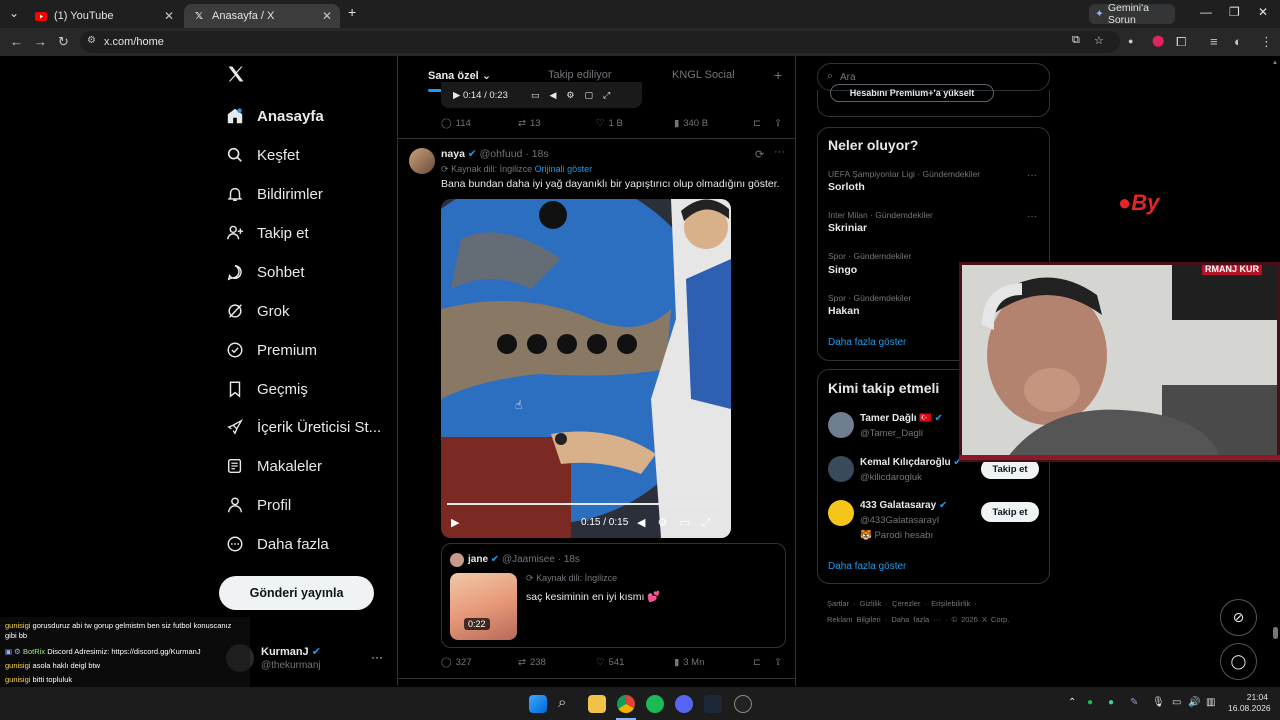 Image resolution: width=1280 pixels, height=720 pixels. What do you see at coordinates (759, 154) in the screenshot?
I see `grok-explain-icon: ⟳` at bounding box center [759, 154].